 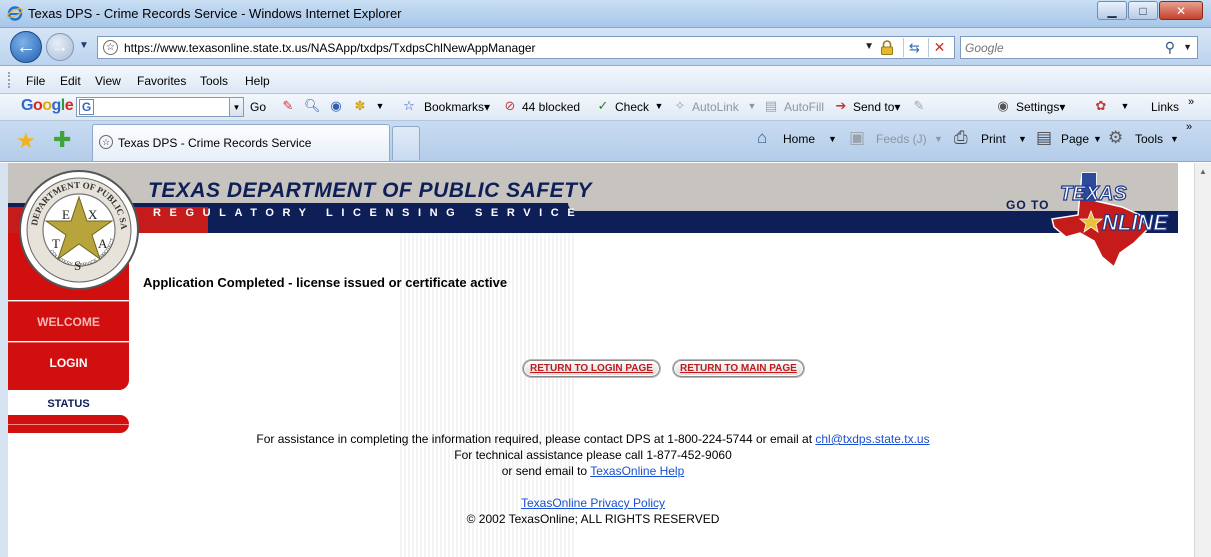 What do you see at coordinates (738, 368) in the screenshot?
I see `return-main-button: RETURN TO MAIN PAGE` at bounding box center [738, 368].